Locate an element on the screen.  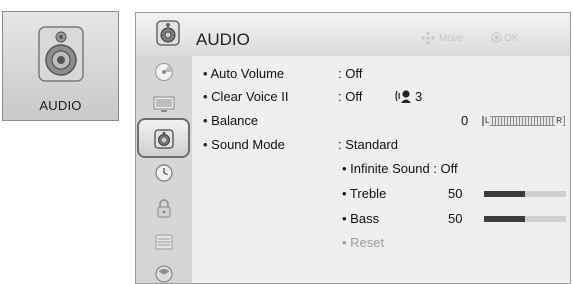
treble-label: • Treble is located at coordinates (364, 193).